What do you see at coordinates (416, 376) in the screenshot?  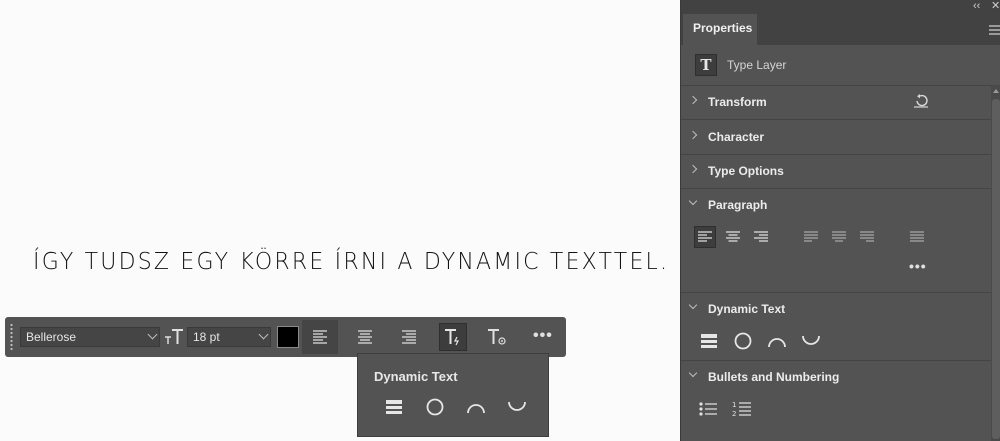 I see `popover-title: Dynamic Text` at bounding box center [416, 376].